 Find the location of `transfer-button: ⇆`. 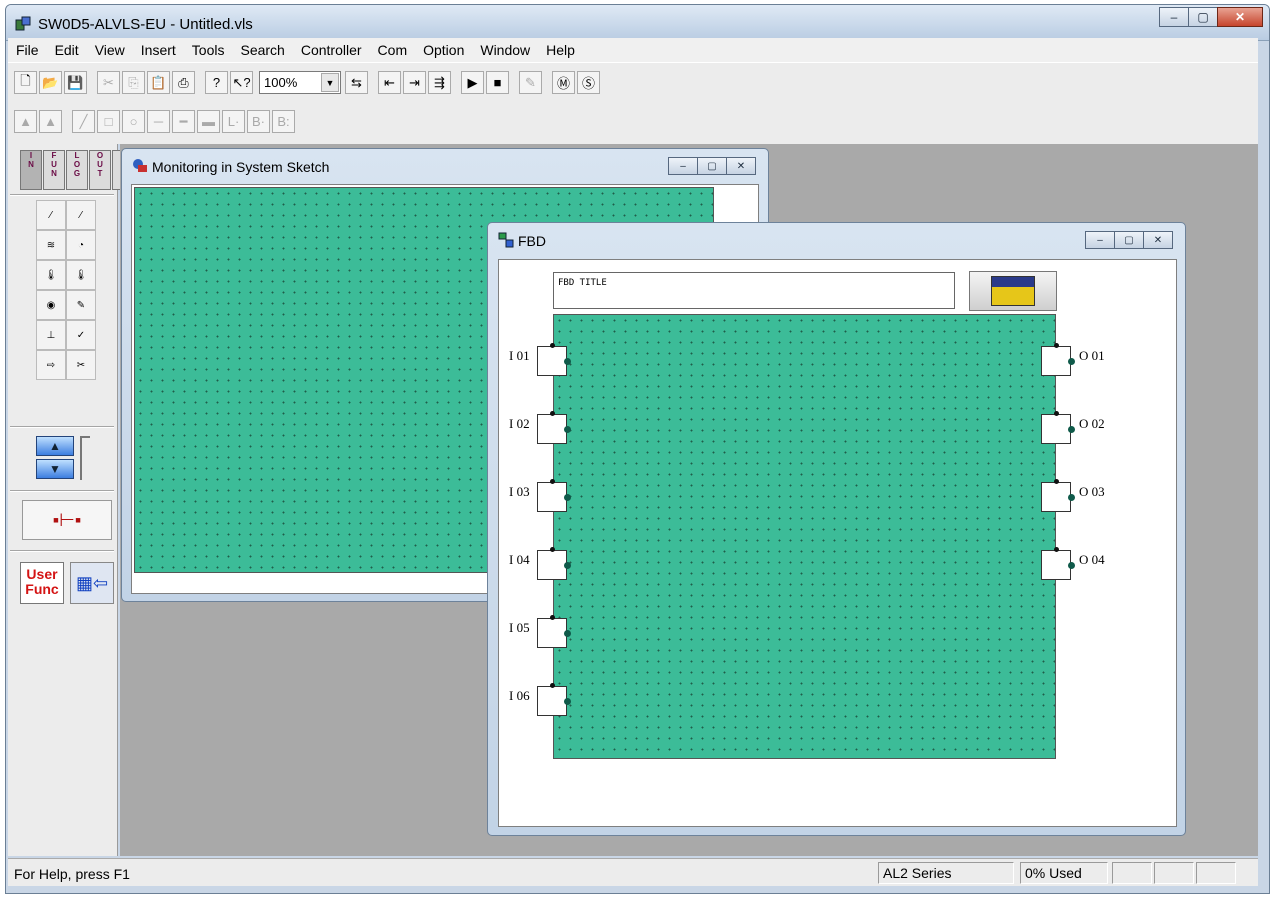

transfer-button: ⇆ is located at coordinates (356, 82).